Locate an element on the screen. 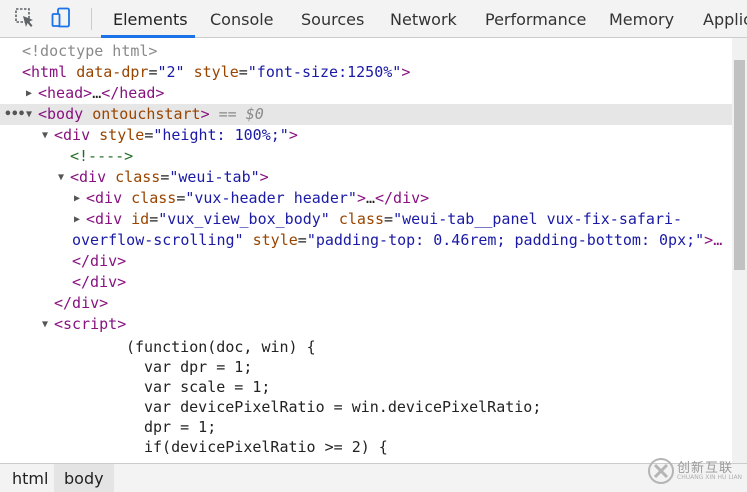 The height and width of the screenshot is (492, 747). style-attr: style is located at coordinates (275, 240).